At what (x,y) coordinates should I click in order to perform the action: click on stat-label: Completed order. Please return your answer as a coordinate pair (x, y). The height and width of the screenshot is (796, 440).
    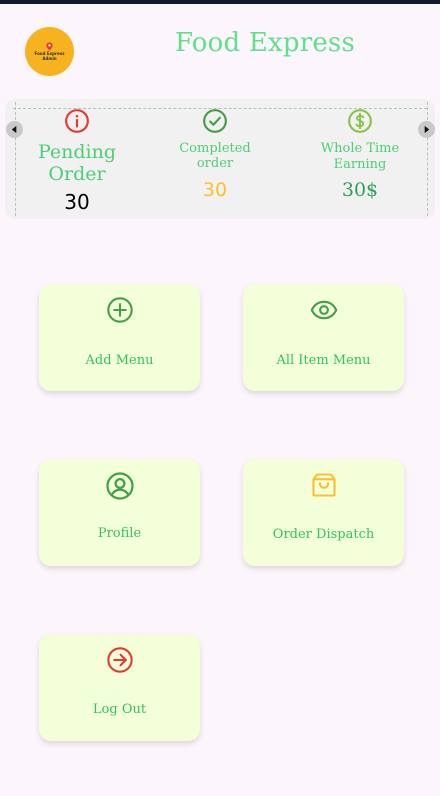
    Looking at the image, I should click on (215, 156).